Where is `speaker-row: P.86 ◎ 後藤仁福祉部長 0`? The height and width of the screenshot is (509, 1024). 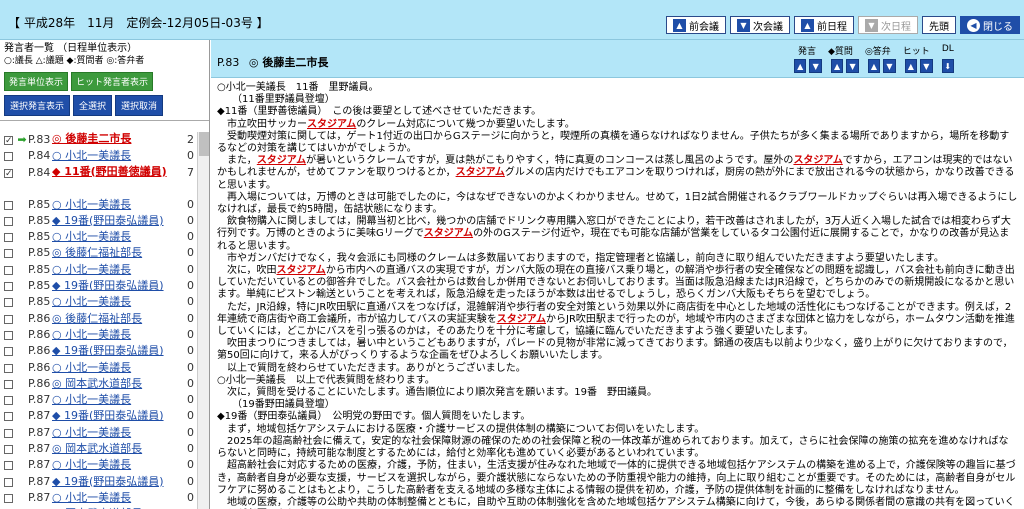 speaker-row: P.86 ◎ 後藤仁福祉部長 0 is located at coordinates (98, 319).